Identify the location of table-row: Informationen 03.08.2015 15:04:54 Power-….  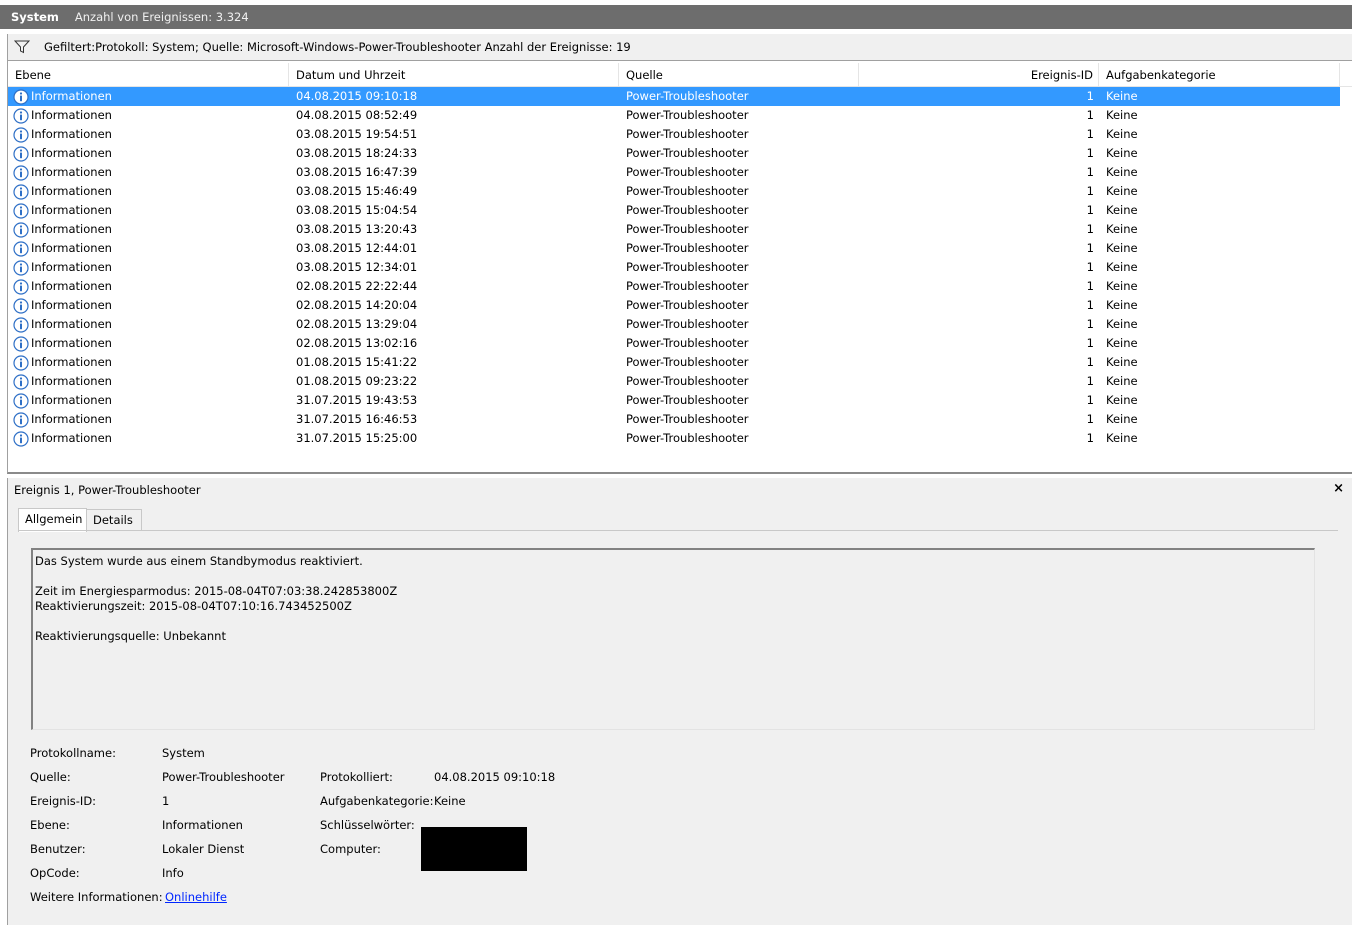
(680, 210).